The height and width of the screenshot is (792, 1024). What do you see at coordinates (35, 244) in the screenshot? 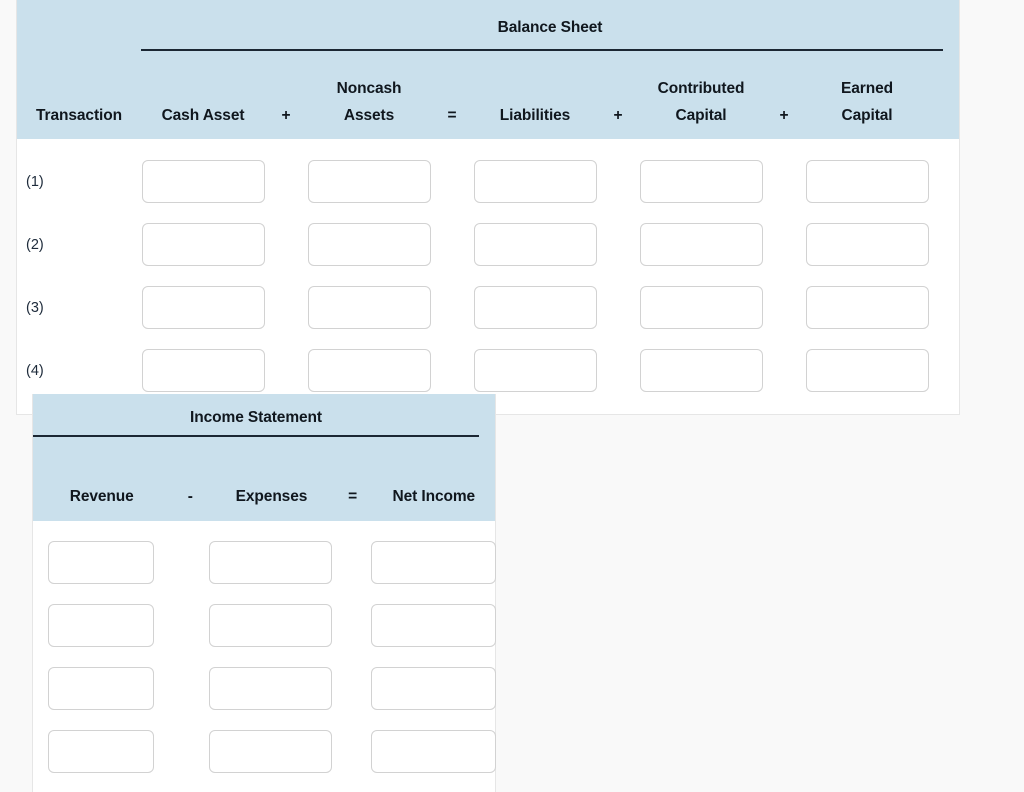
I see `transaction-label: (2)` at bounding box center [35, 244].